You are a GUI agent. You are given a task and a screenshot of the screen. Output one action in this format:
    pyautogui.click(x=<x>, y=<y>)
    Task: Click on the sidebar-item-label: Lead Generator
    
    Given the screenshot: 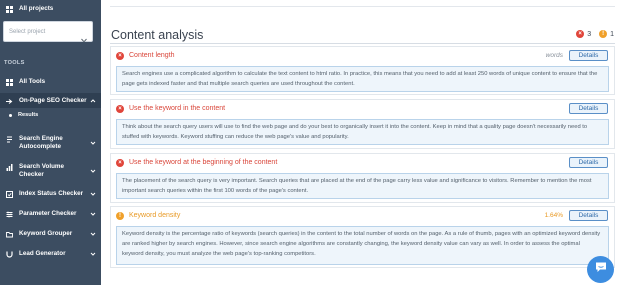 What is the action you would take?
    pyautogui.click(x=42, y=253)
    